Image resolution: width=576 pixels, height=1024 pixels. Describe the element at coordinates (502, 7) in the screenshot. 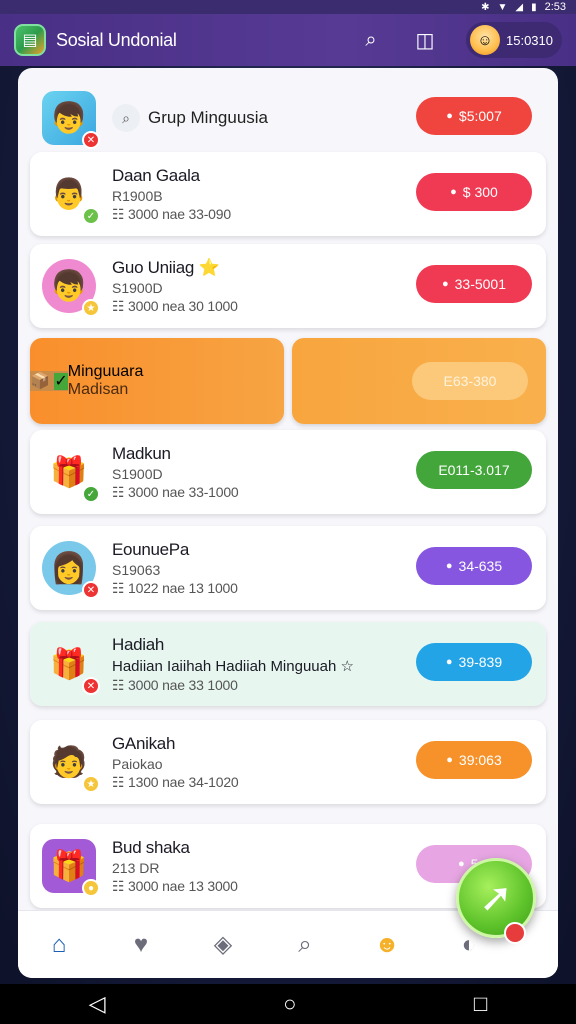

I see `wifi-icon: ▼` at that location.